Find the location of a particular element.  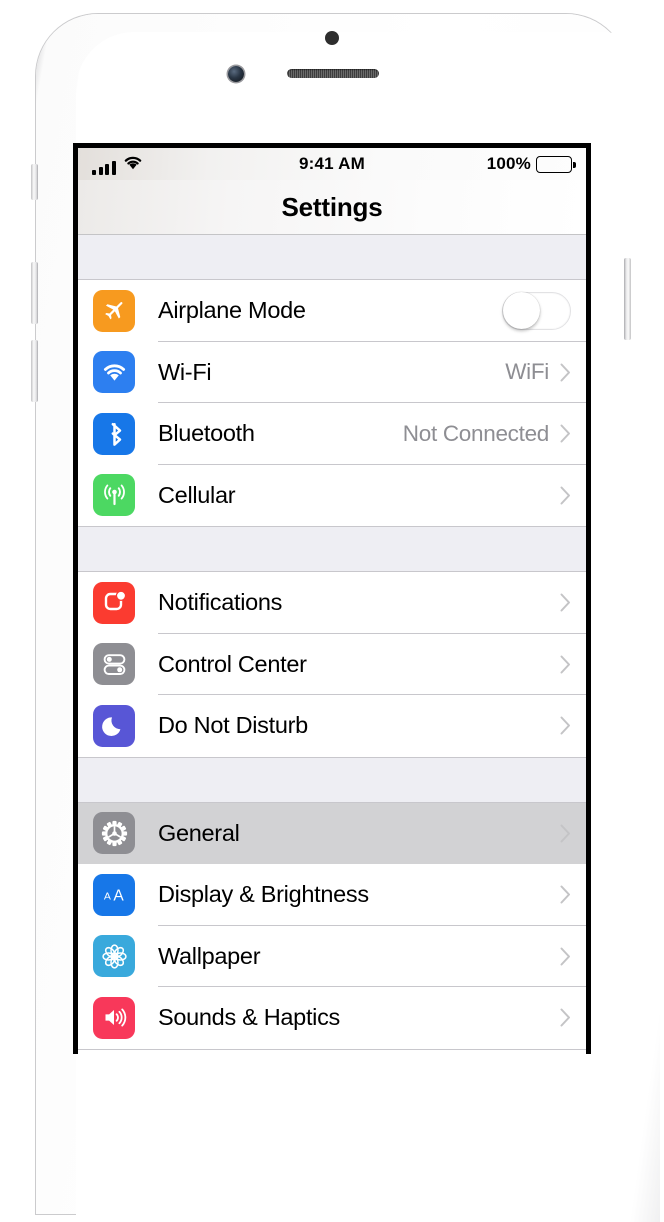

airplane-icon is located at coordinates (114, 310).